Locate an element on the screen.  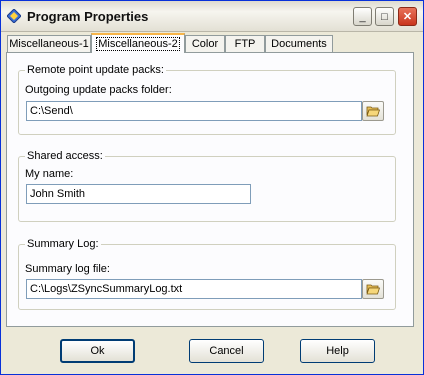
summary-group-title: Summary Log: is located at coordinates (63, 244).